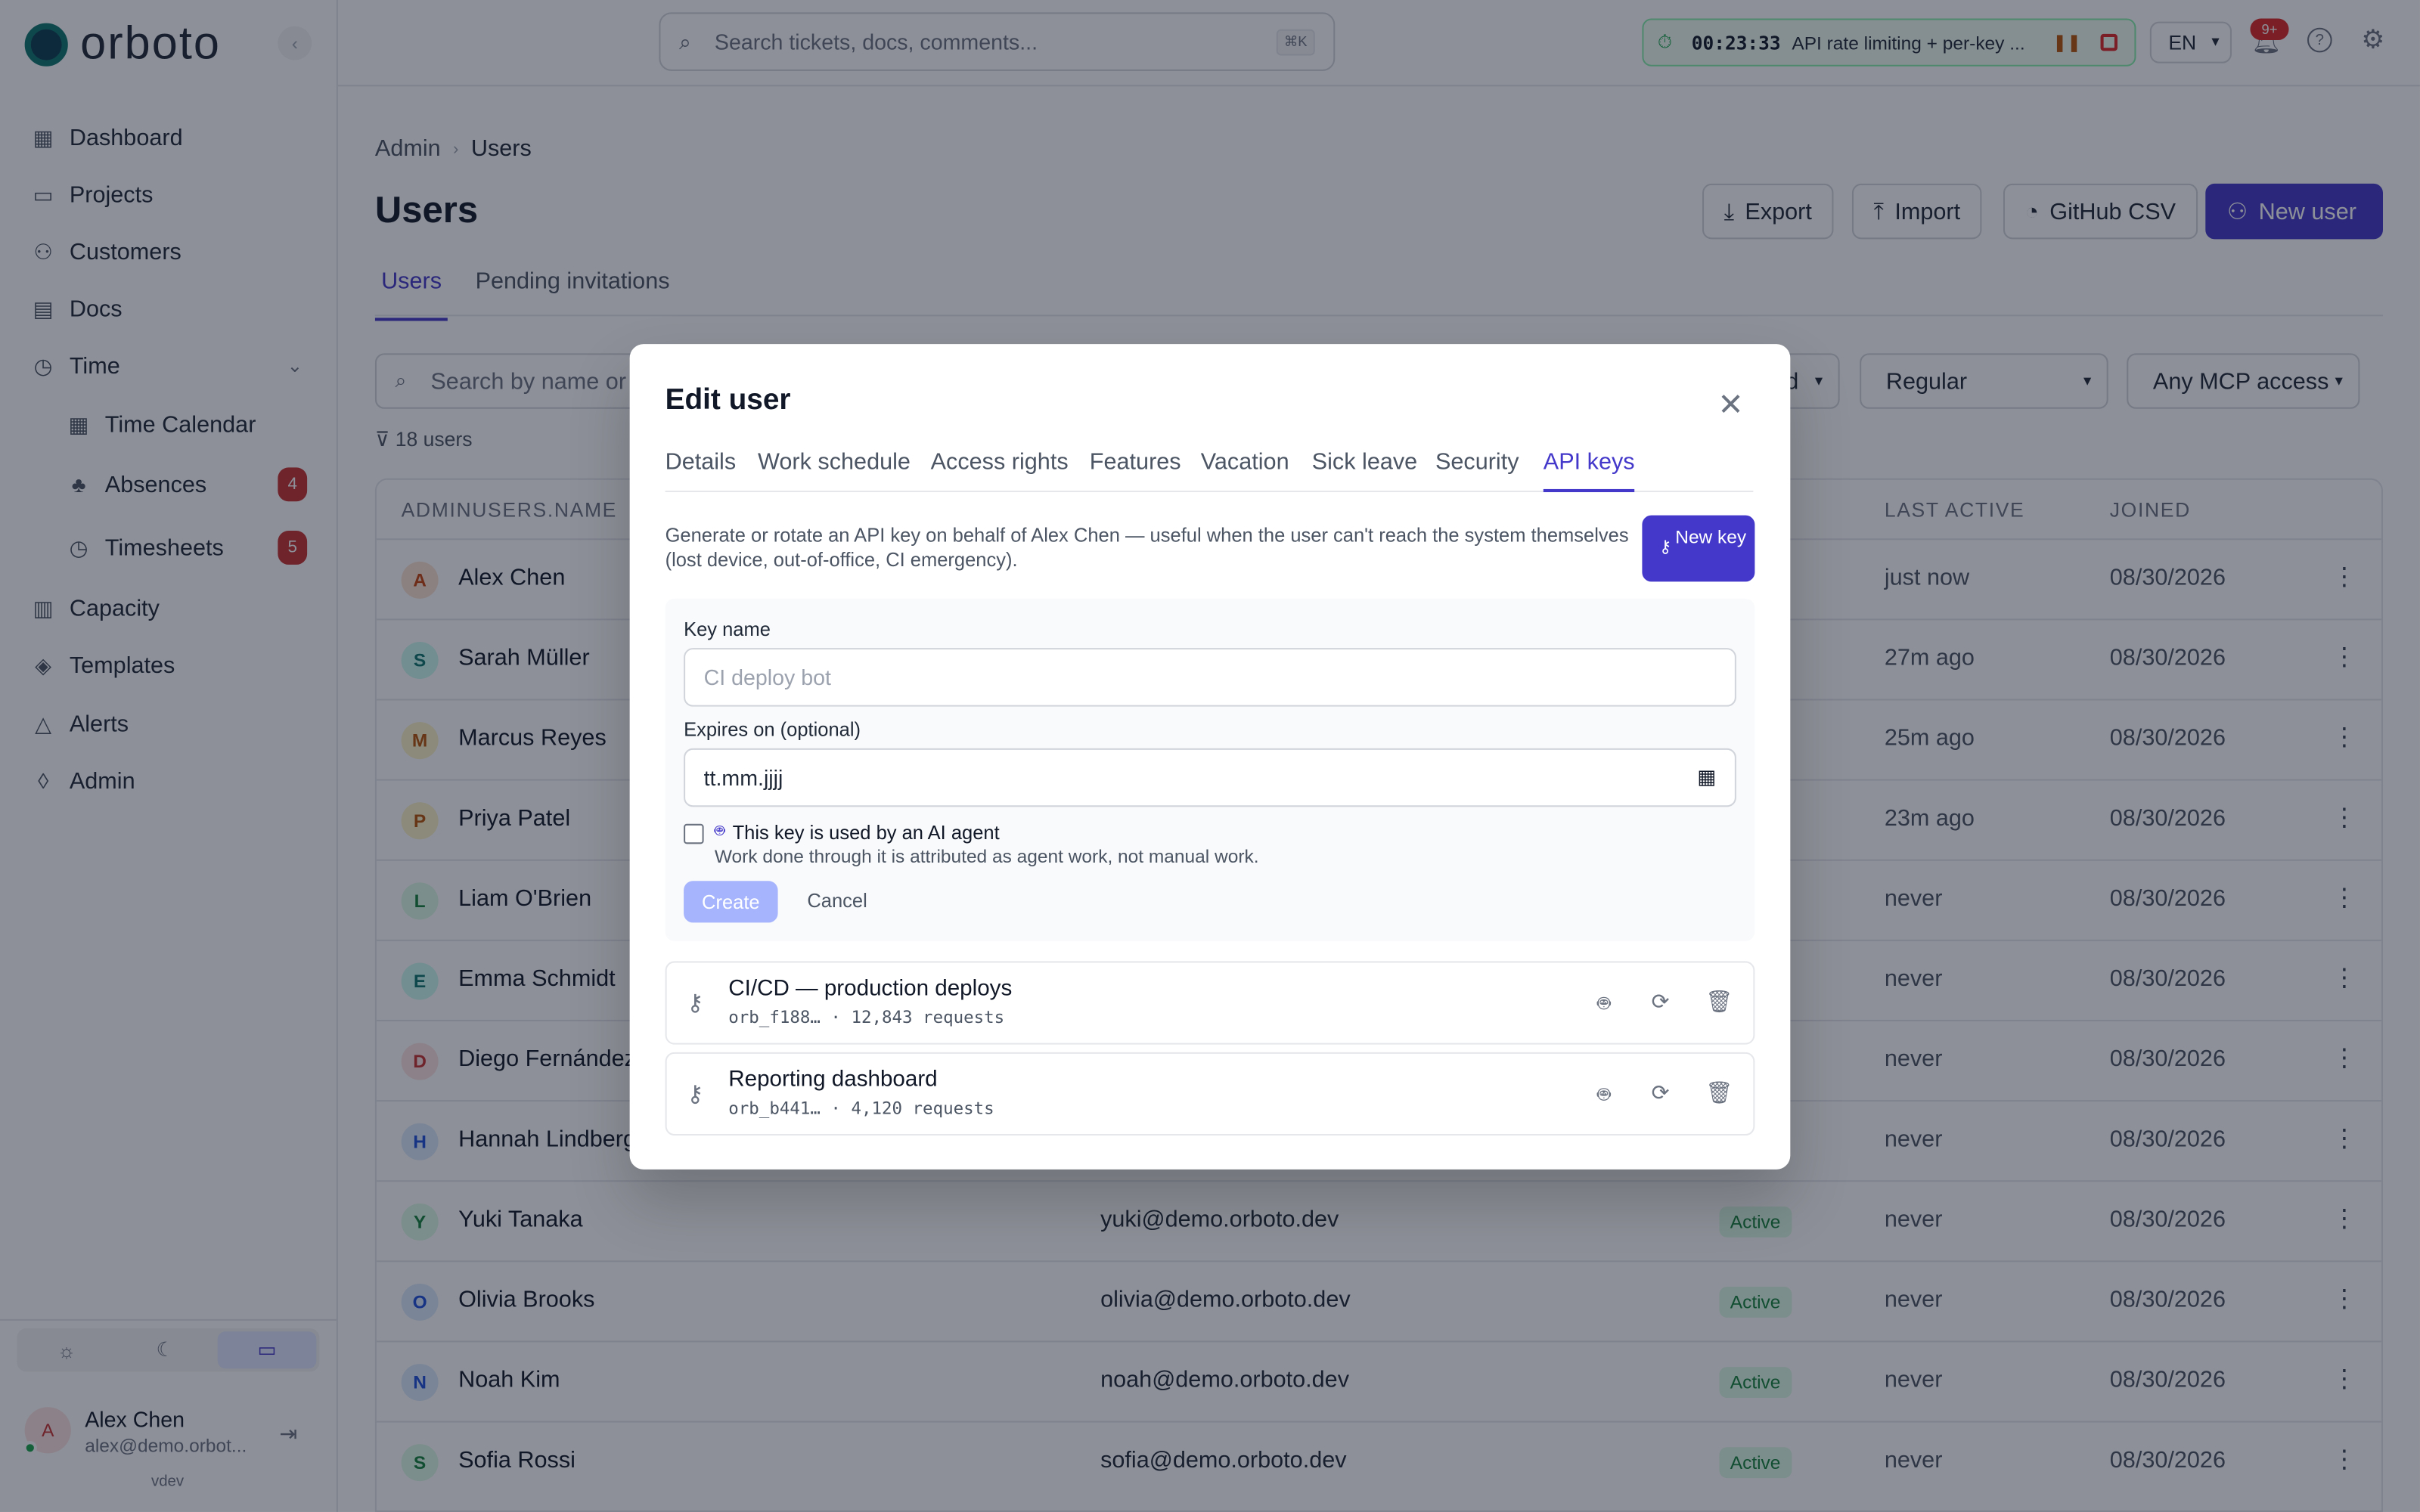 This screenshot has width=2420, height=1512. I want to click on api-key-name: Reporting dashboard, so click(833, 1079).